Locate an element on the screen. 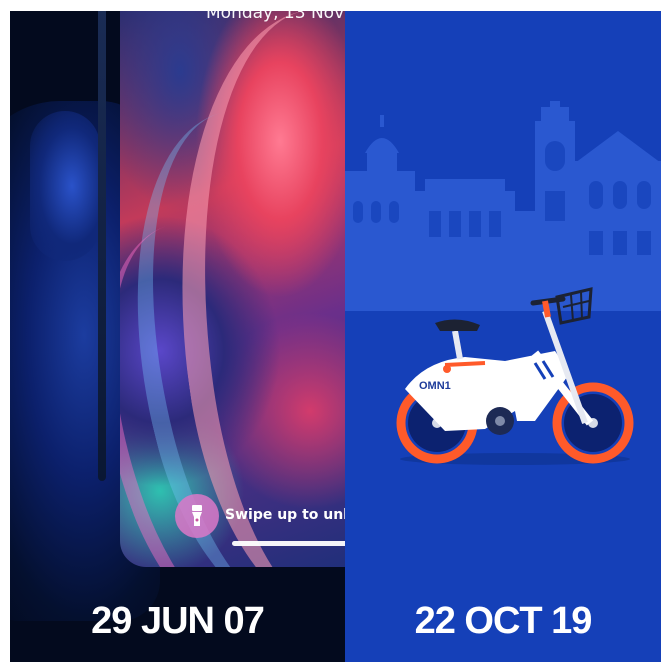 The image size is (662, 663). home-indicator is located at coordinates (288, 543).